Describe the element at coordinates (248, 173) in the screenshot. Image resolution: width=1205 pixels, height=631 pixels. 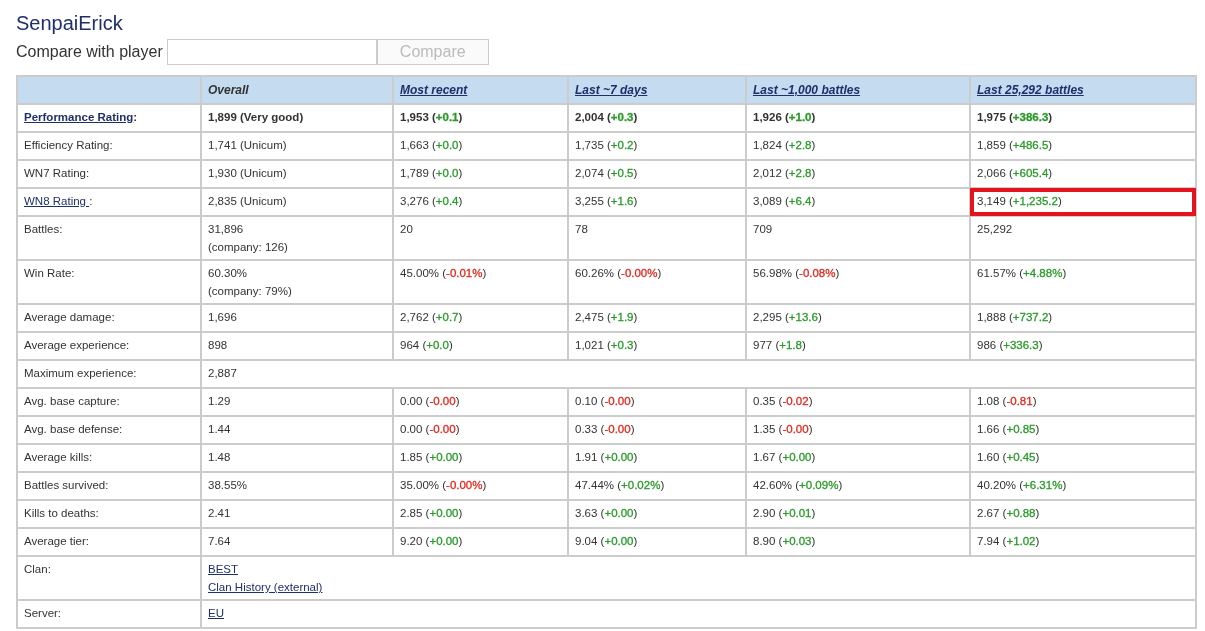
I see `stat-value: 1,930 (Unicum)` at that location.